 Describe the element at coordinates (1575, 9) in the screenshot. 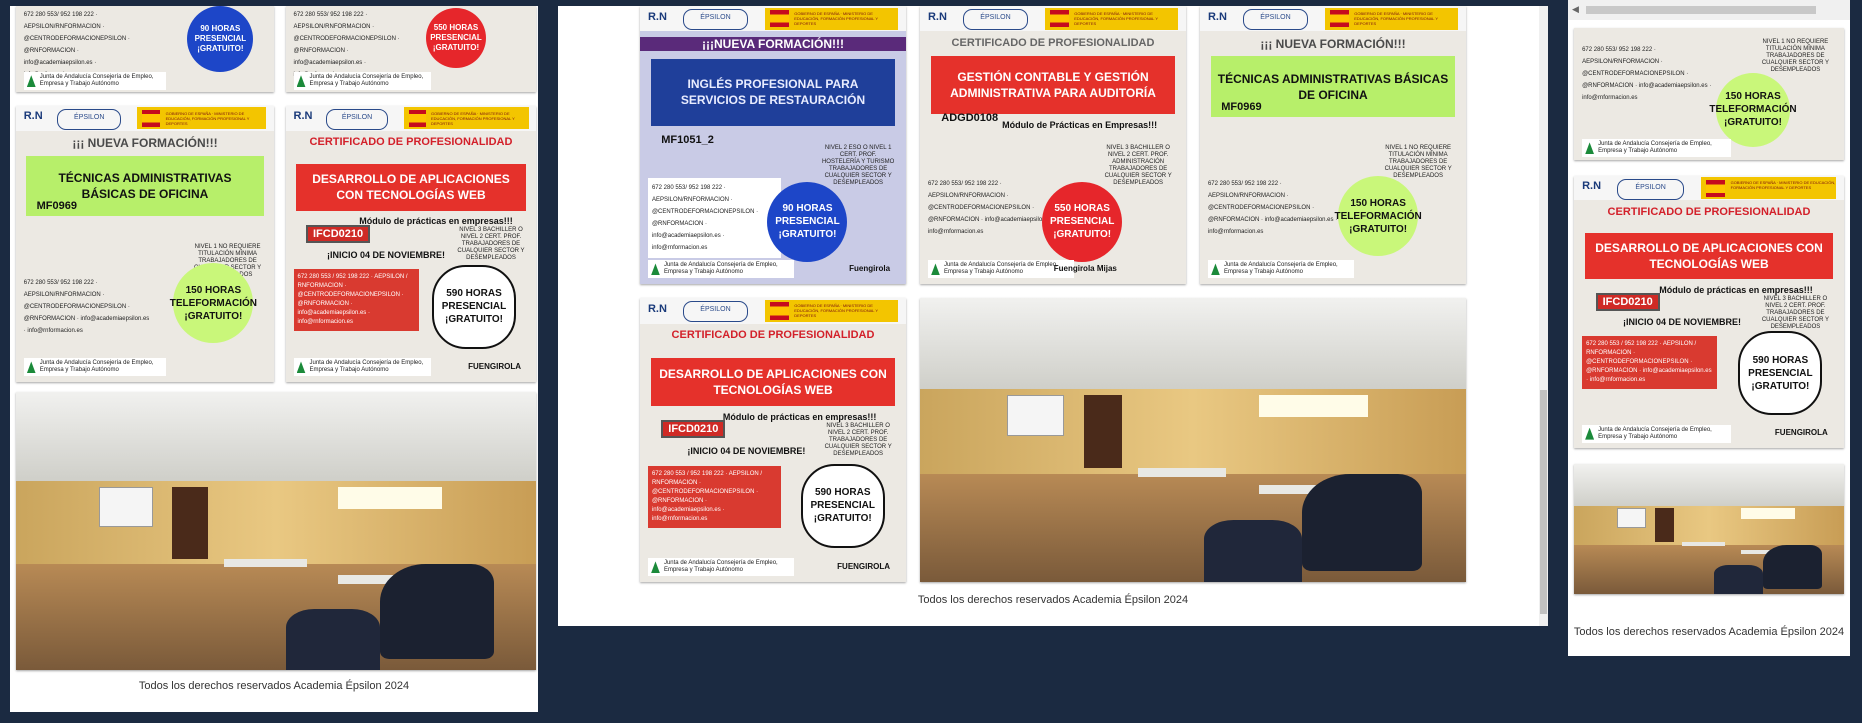

I see `scroll-left-arrow-icon: ◀` at that location.